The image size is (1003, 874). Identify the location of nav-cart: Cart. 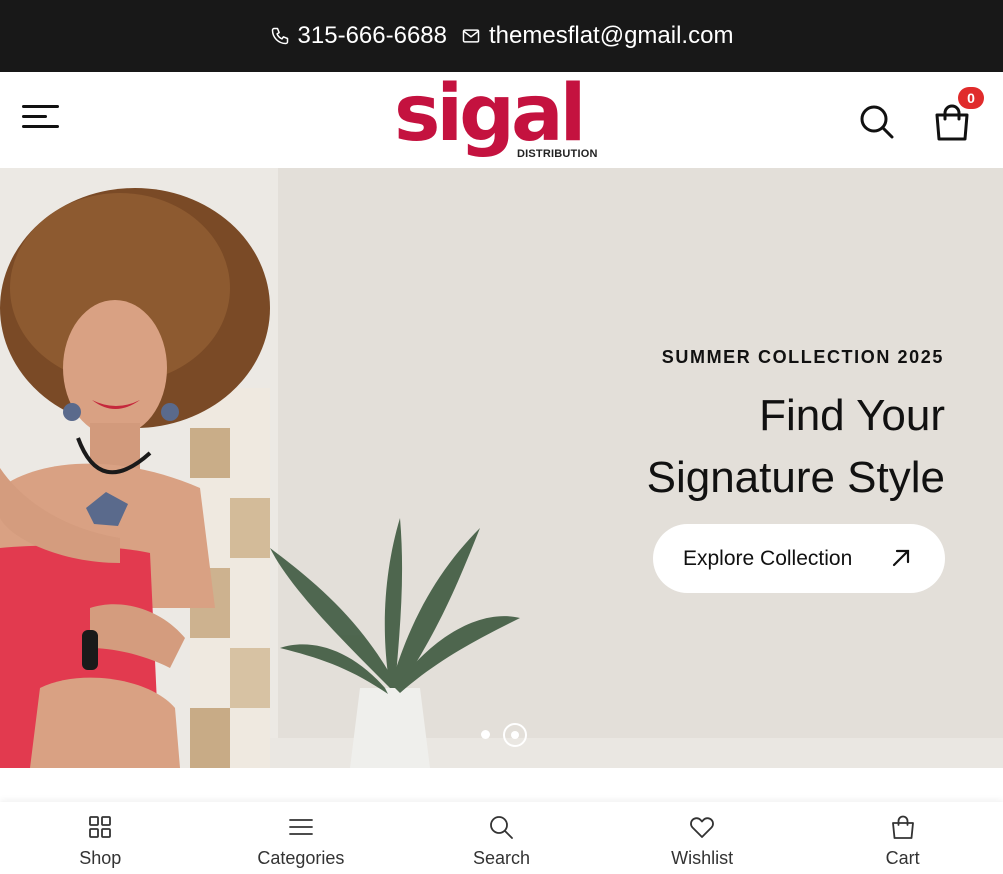
(902, 838).